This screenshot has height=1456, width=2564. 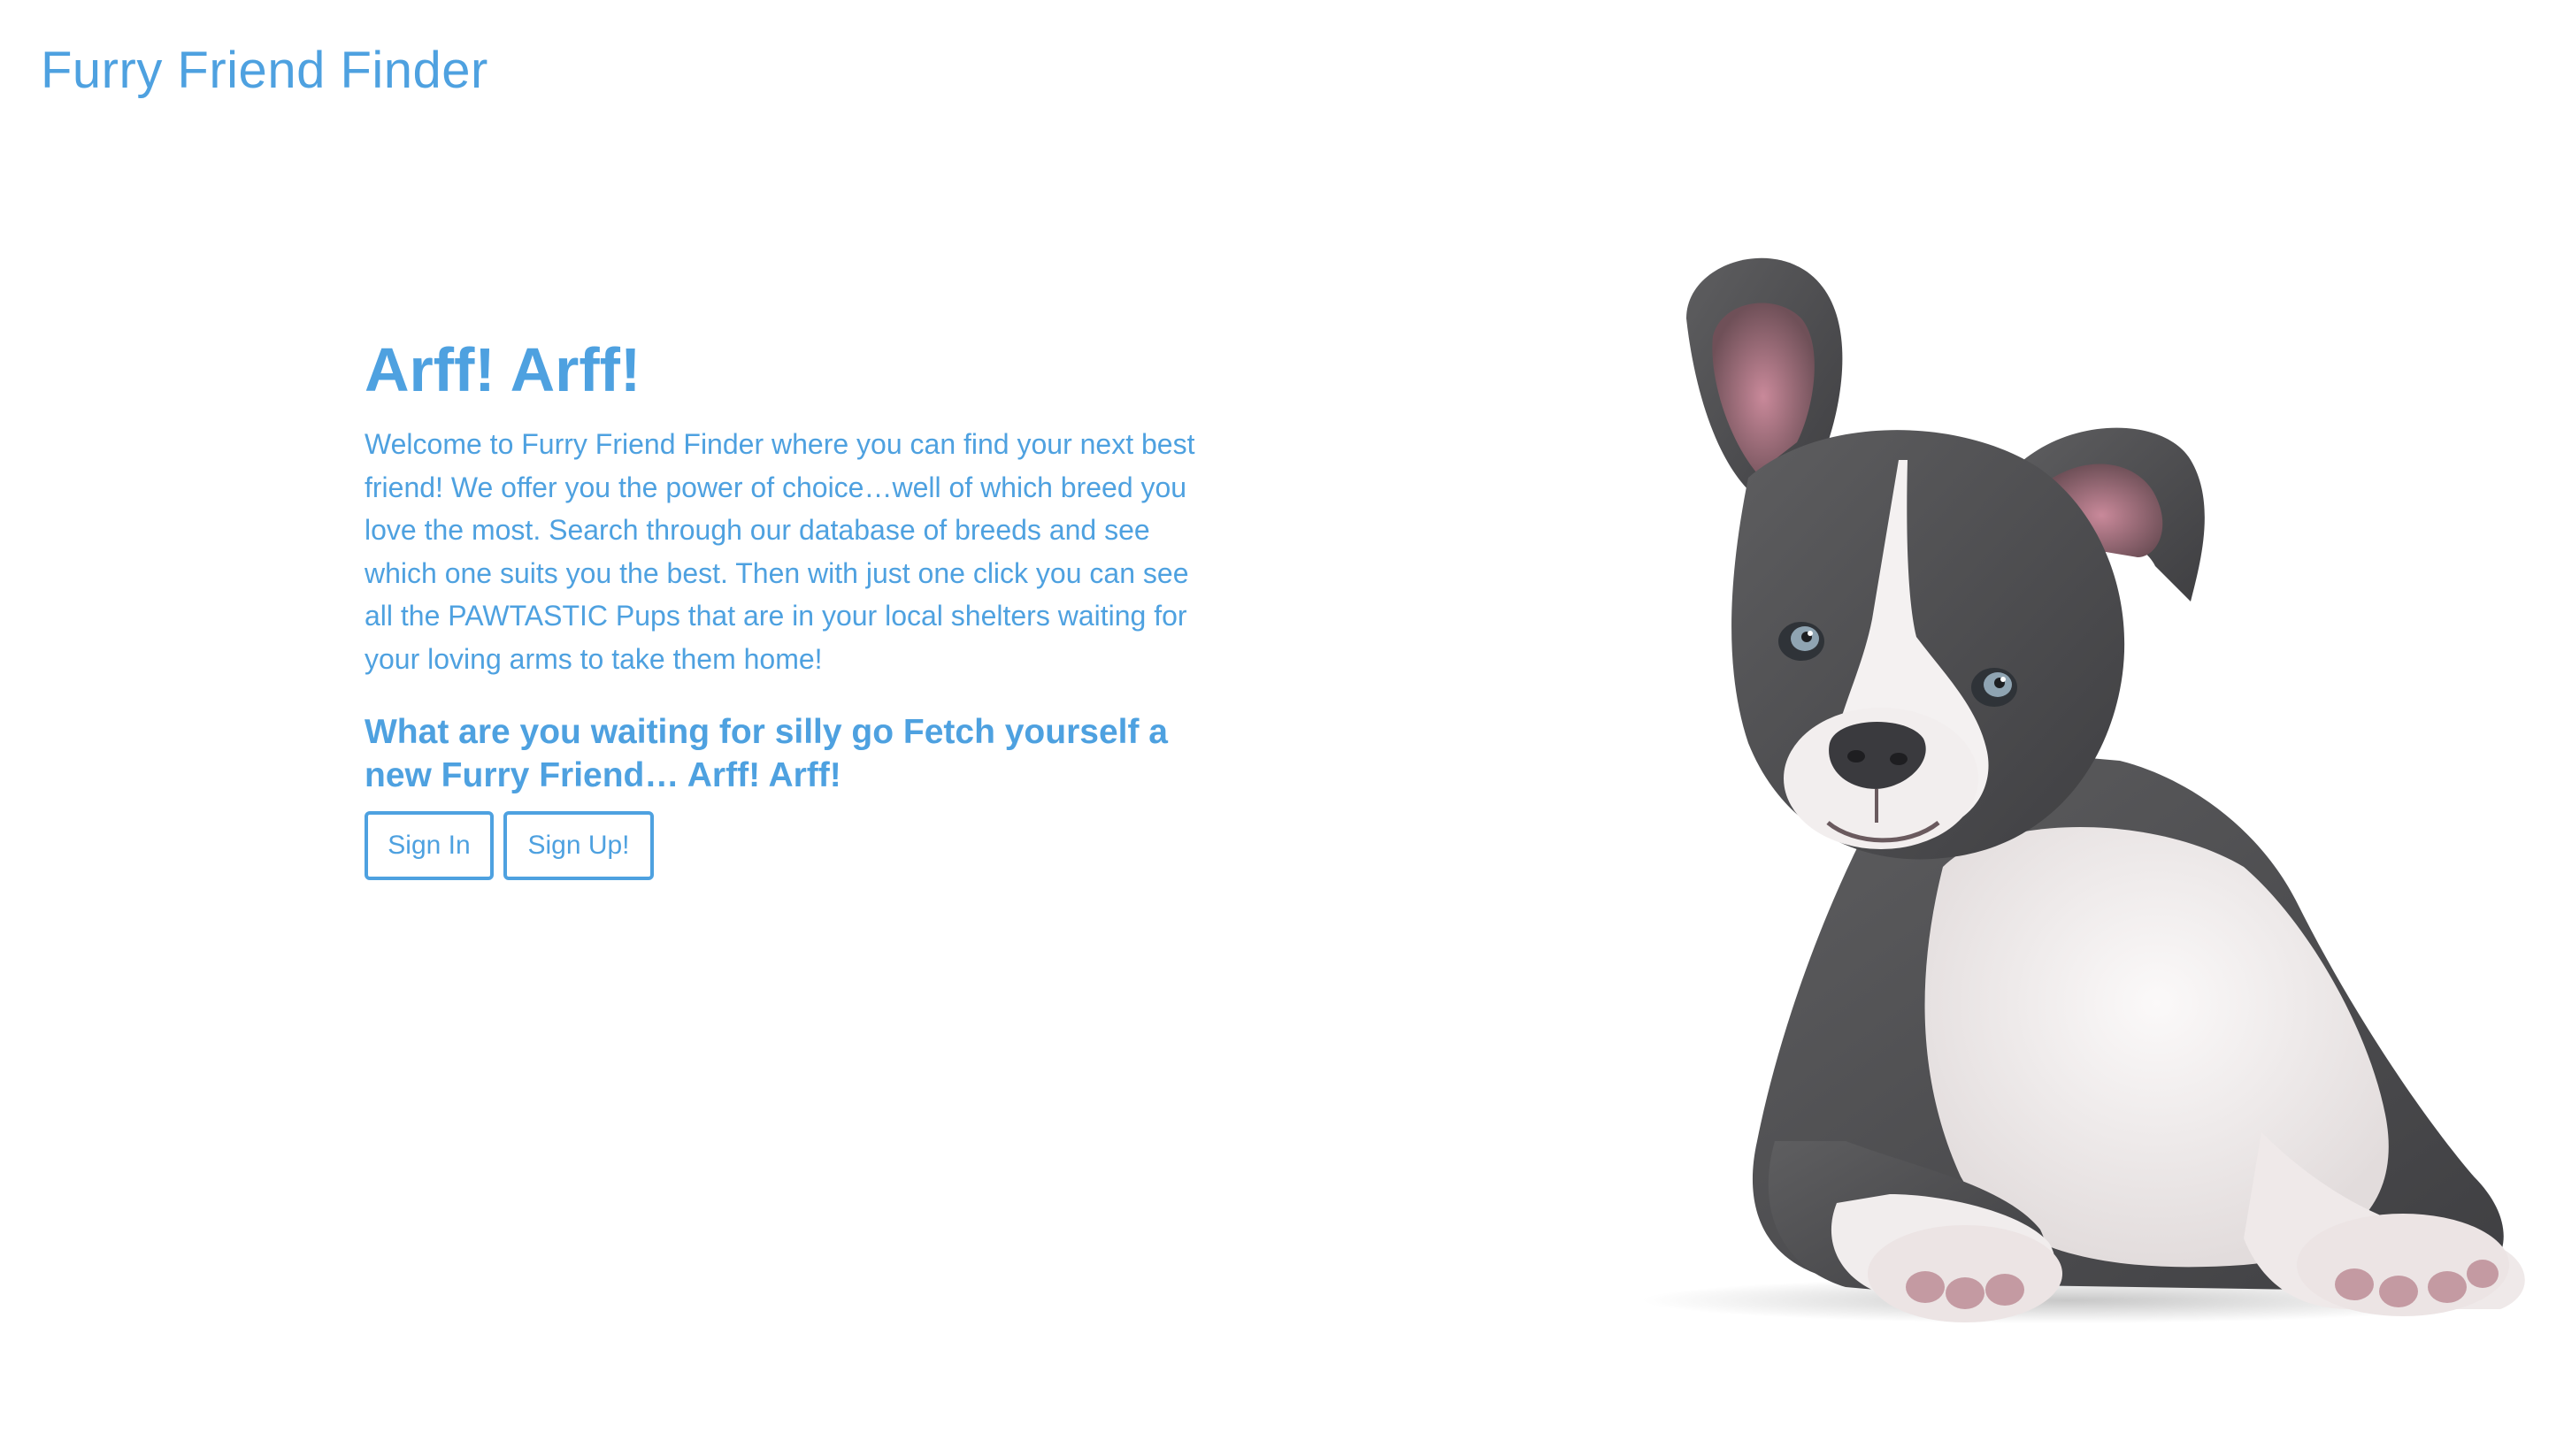 I want to click on hero-title: Arff! Arff!, so click(x=503, y=369).